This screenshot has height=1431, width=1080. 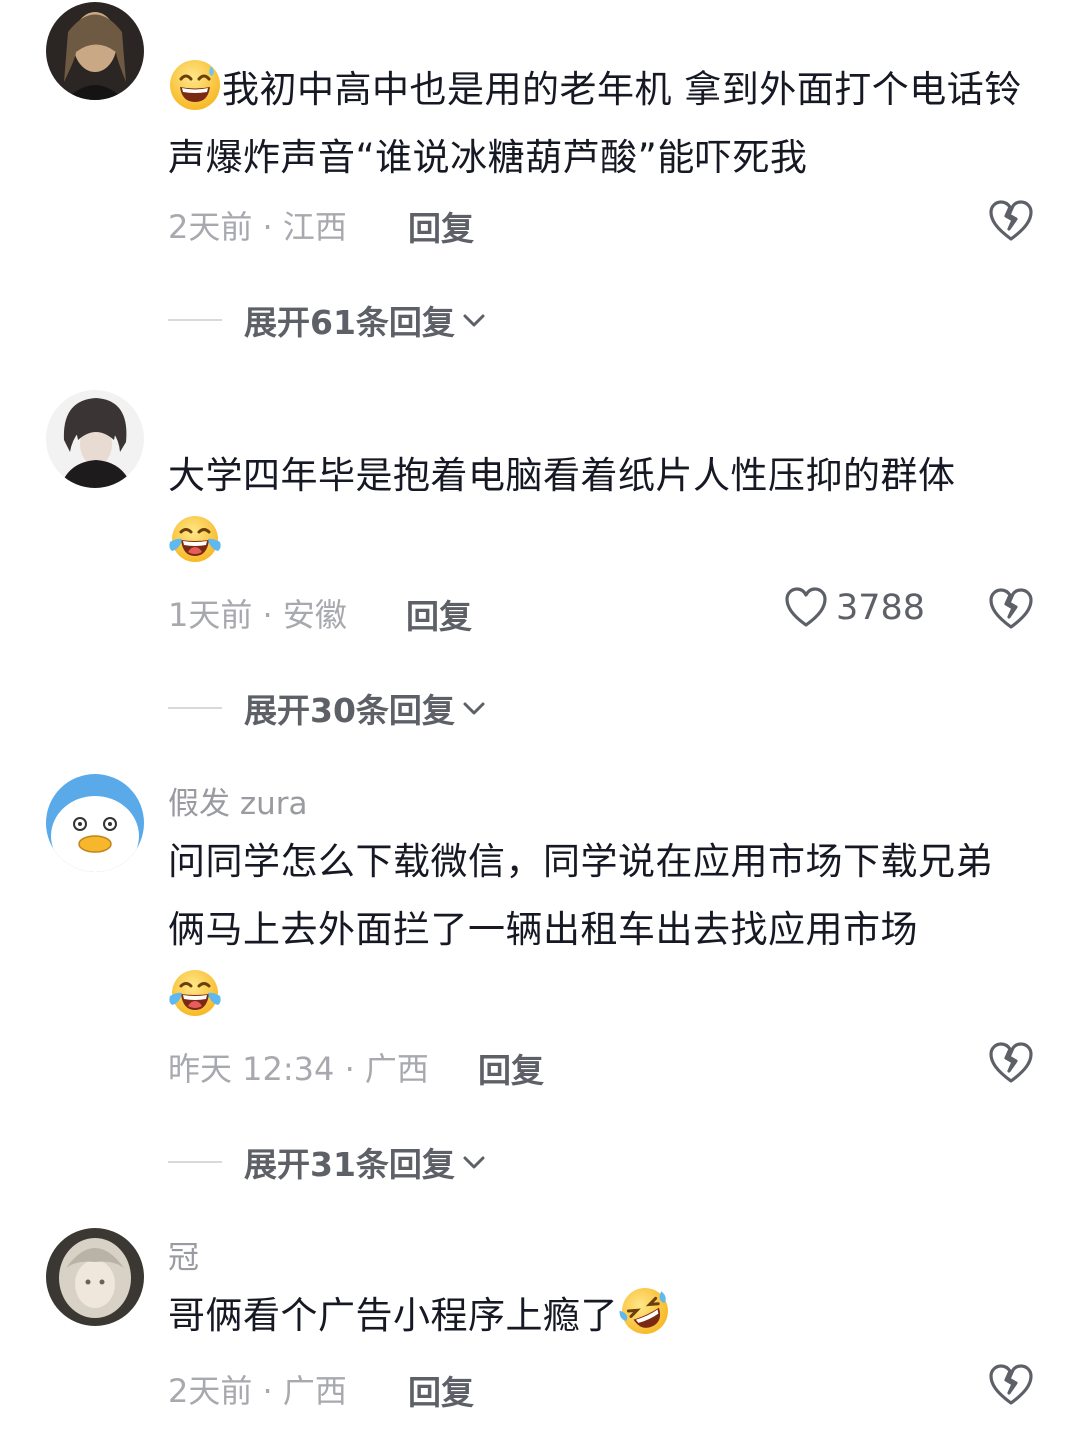 I want to click on comment-text: 哥俩看个广告小程序上瘾了, so click(x=598, y=1316).